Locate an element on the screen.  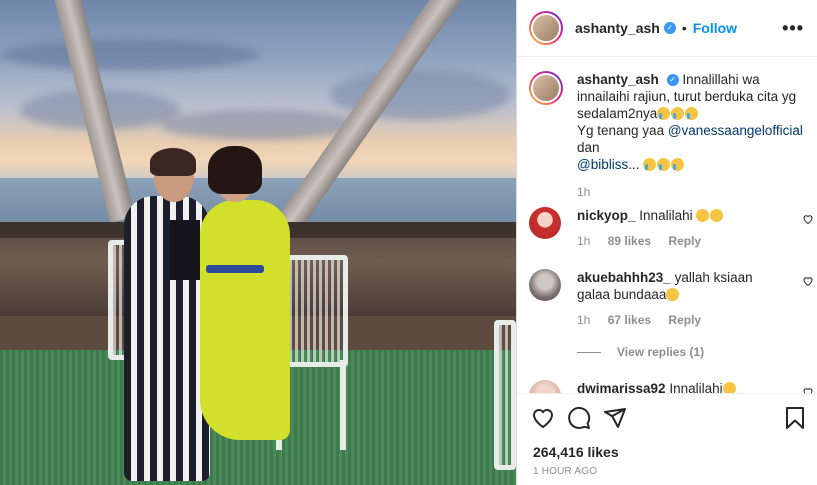
blue-belt is located at coordinates (235, 269).